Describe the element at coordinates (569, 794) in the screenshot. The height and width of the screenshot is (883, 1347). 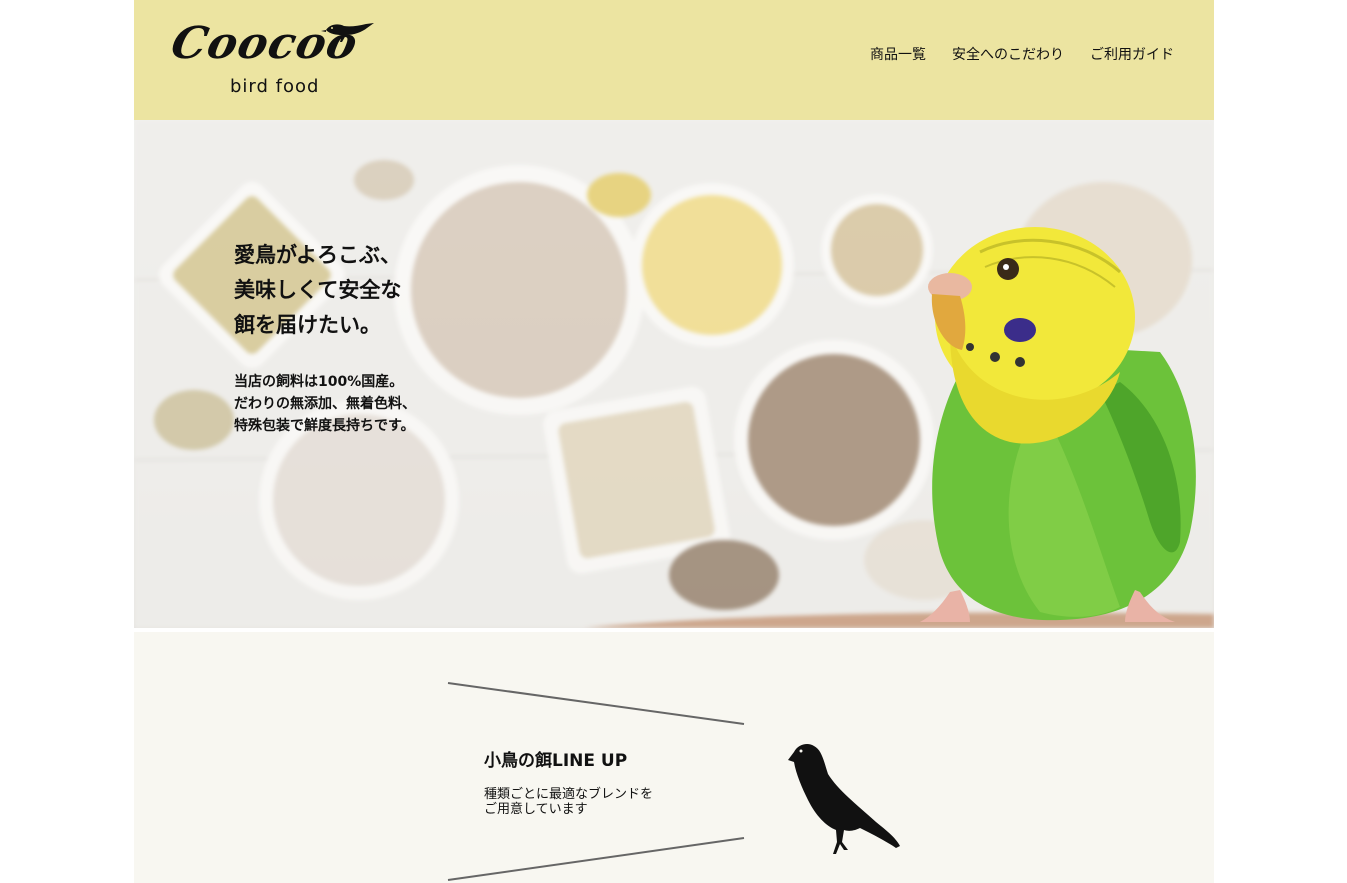
I see `lineup-desc-line: 種類ごとに最適なブレンドを` at that location.